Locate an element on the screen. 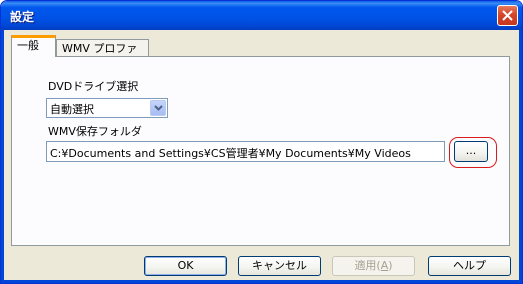 The width and height of the screenshot is (523, 284). apply-label-close: ) is located at coordinates (390, 265).